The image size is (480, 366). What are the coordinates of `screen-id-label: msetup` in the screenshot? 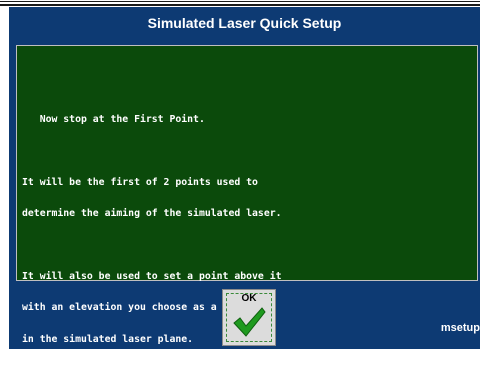 It's located at (460, 328).